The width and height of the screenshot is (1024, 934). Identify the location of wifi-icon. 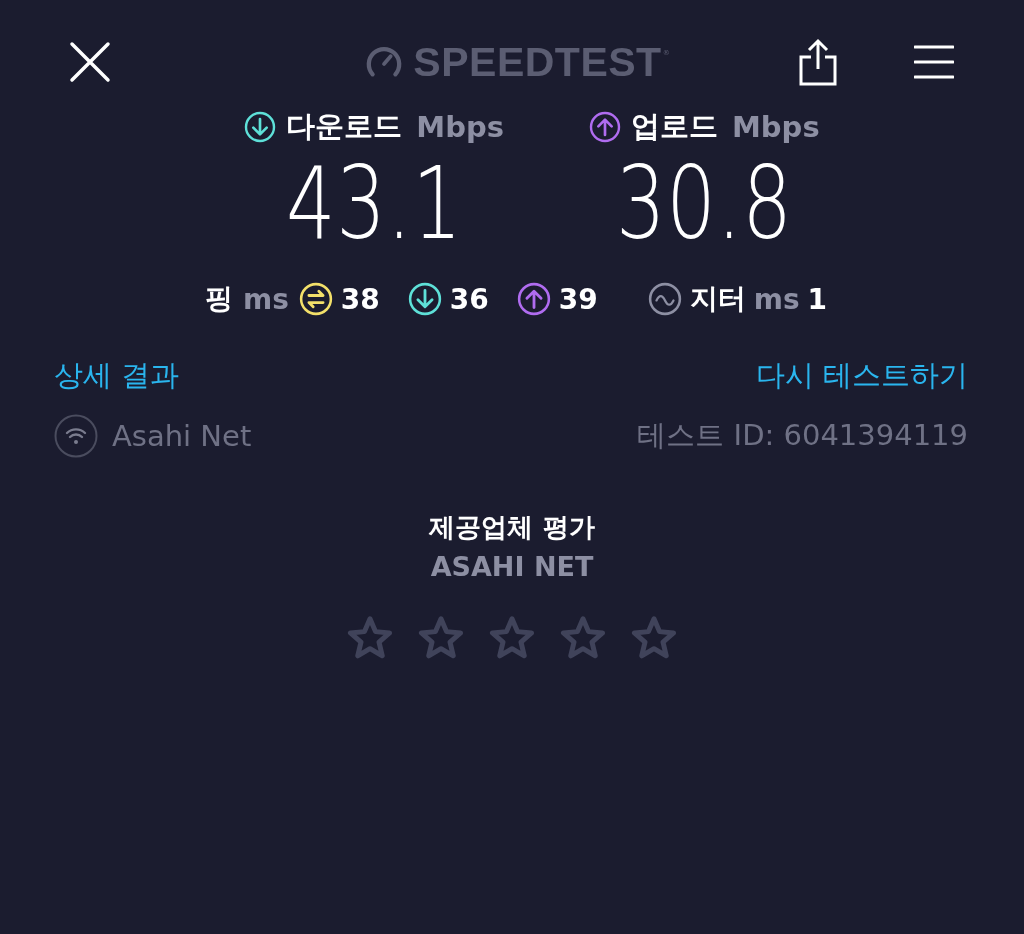
(76, 436).